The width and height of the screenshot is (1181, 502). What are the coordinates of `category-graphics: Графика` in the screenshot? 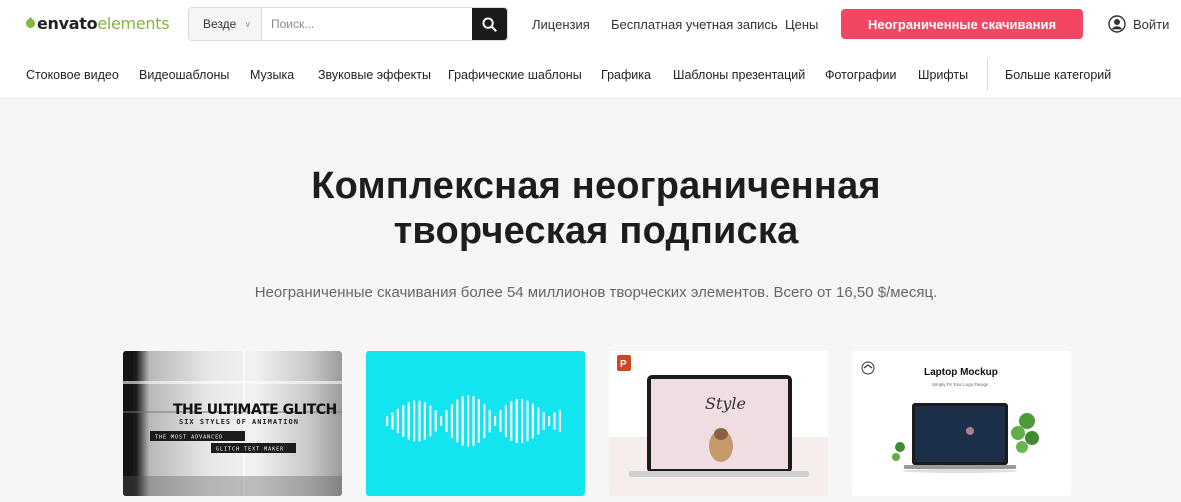 It's located at (626, 75).